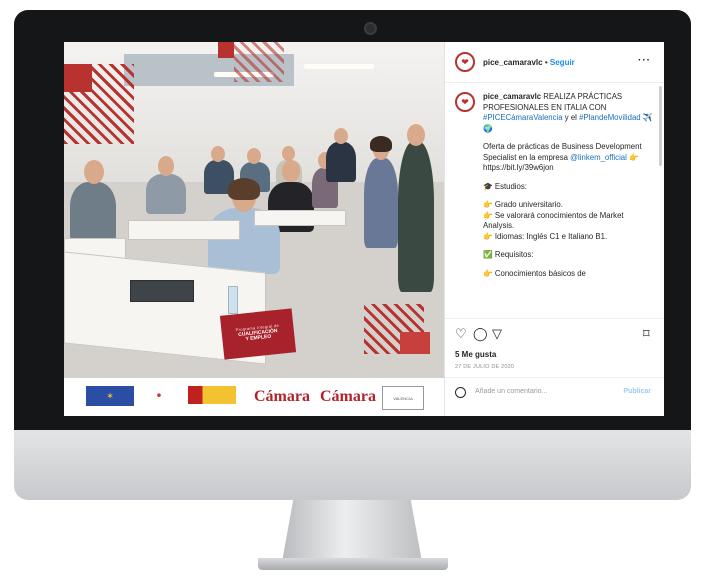 The image size is (702, 580). I want to click on caption-mid: y el, so click(571, 117).